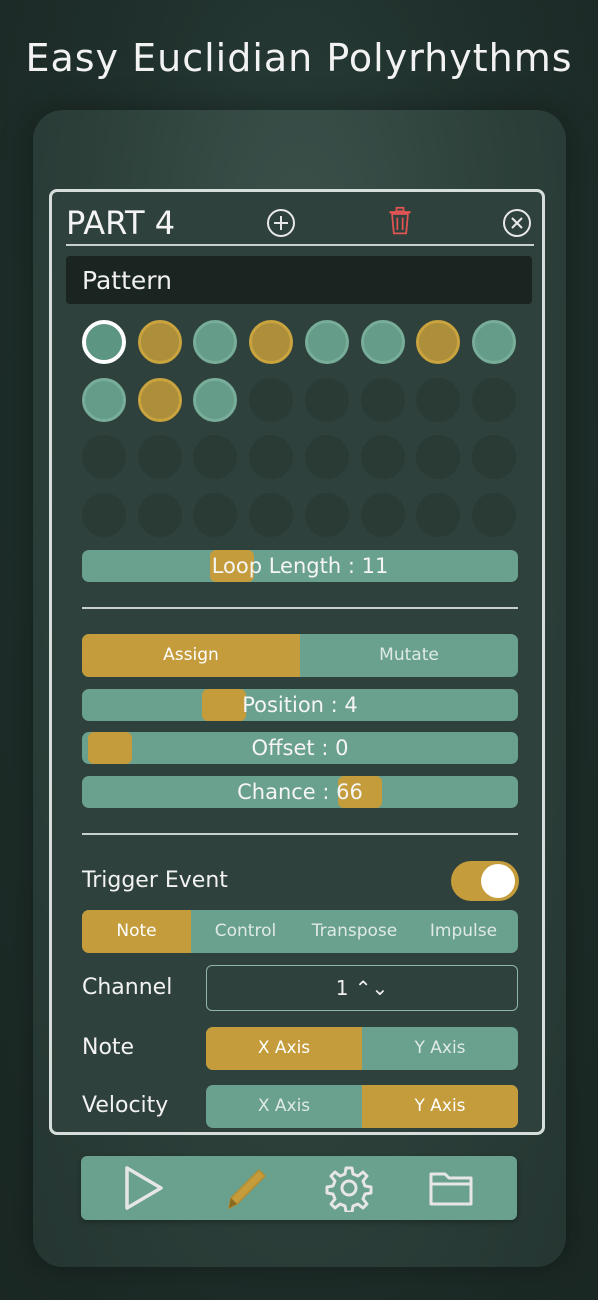 This screenshot has height=1300, width=598. I want to click on pencil-icon, so click(245, 1188).